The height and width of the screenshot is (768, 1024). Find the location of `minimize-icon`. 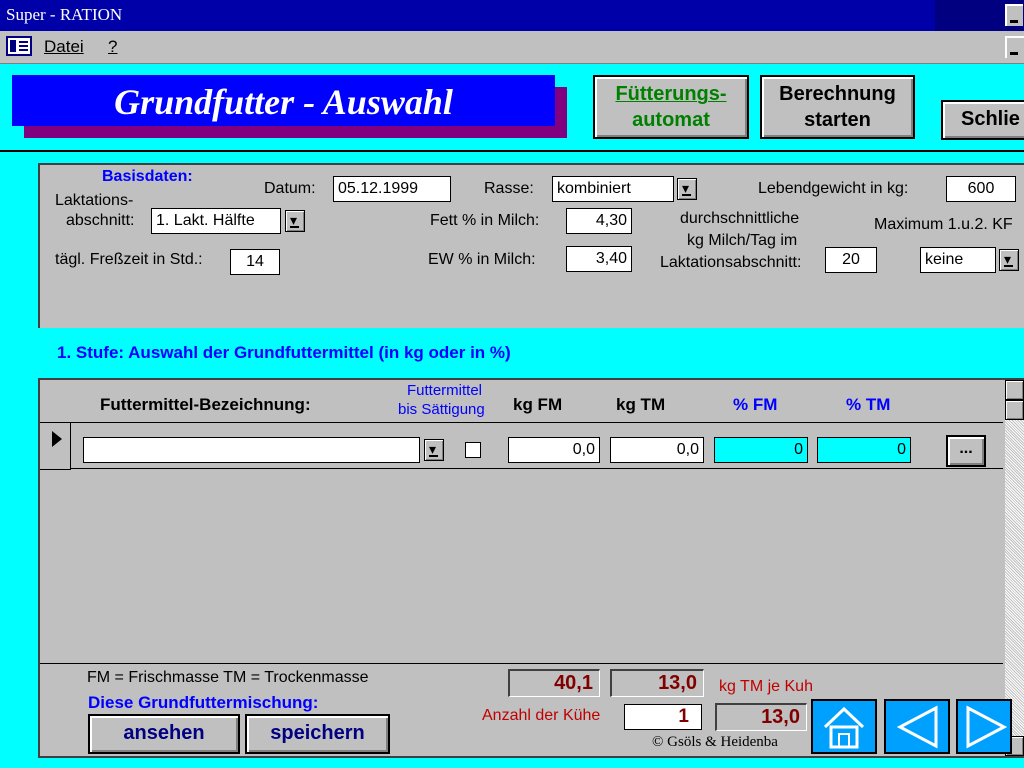

minimize-icon is located at coordinates (1014, 15).